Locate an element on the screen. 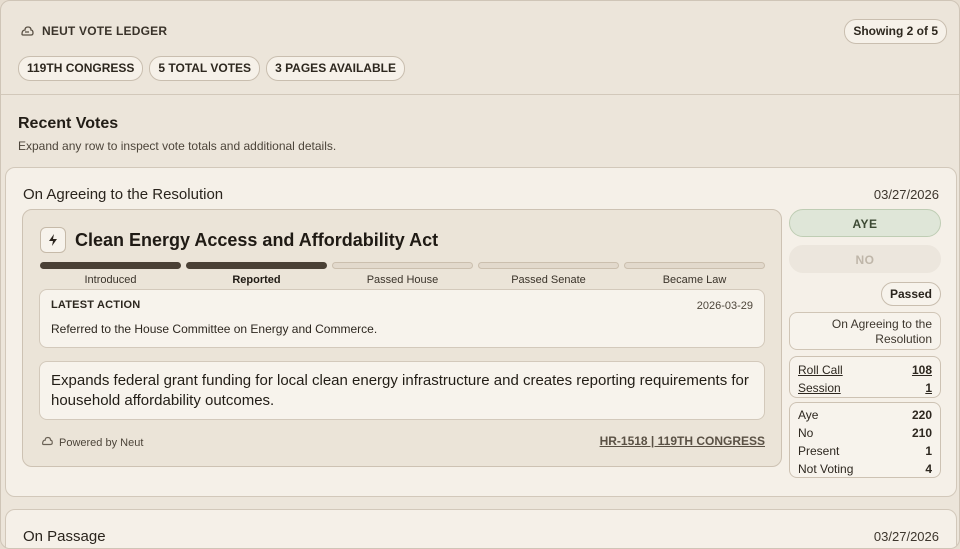 Image resolution: width=960 pixels, height=549 pixels. vote-meta: Roll Call 108 Session 1 is located at coordinates (865, 377).